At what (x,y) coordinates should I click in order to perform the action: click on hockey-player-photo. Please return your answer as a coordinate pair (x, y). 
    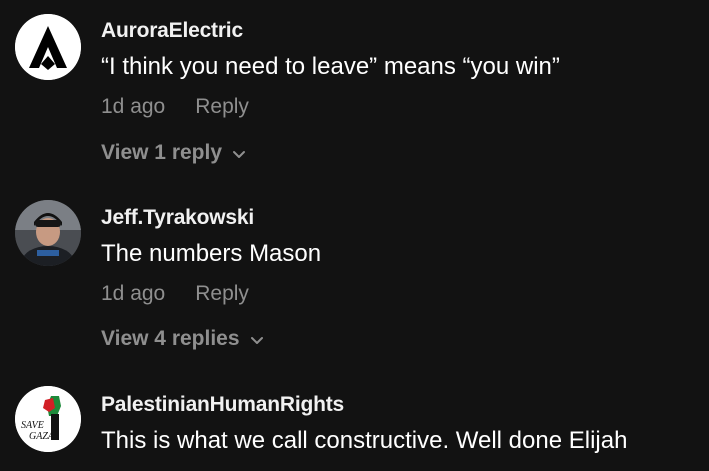
    Looking at the image, I should click on (48, 233).